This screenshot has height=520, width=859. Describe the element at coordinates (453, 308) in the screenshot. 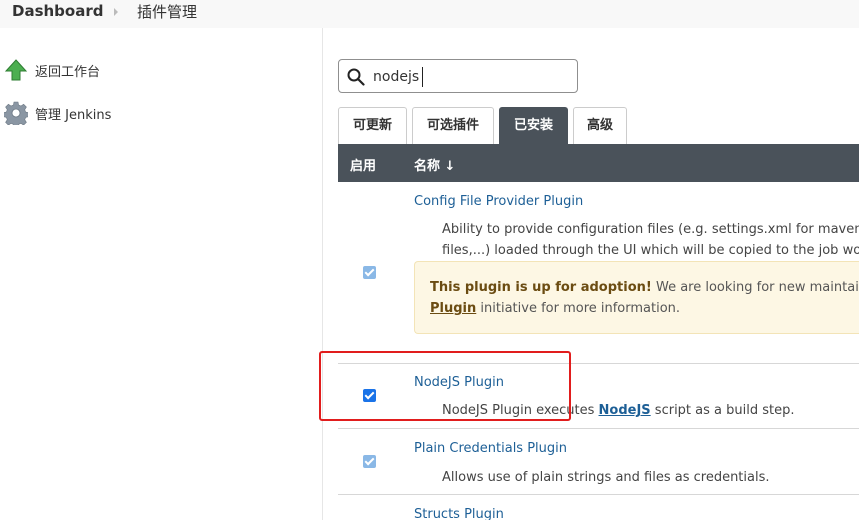

I see `adopt-plugin-link: Plugin` at that location.